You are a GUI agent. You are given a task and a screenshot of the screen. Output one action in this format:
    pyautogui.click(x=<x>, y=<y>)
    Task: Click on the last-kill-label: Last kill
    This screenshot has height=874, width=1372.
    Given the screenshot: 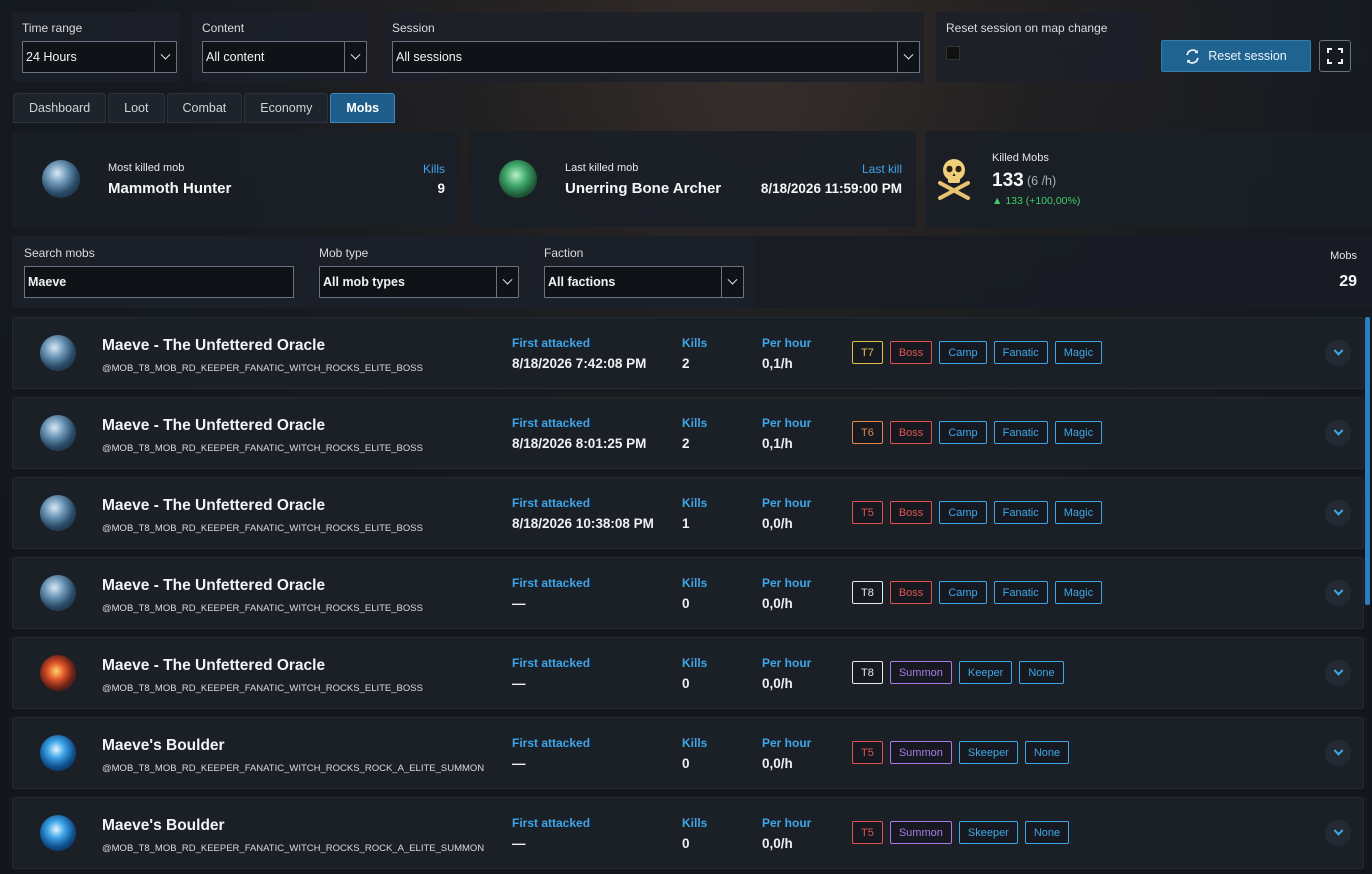 What is the action you would take?
    pyautogui.click(x=881, y=169)
    